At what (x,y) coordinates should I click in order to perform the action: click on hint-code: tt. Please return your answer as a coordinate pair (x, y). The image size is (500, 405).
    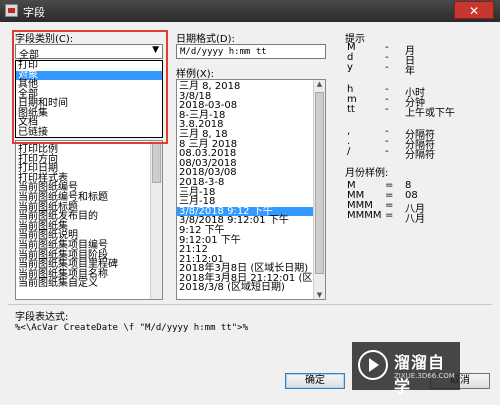
    Looking at the image, I should click on (351, 109).